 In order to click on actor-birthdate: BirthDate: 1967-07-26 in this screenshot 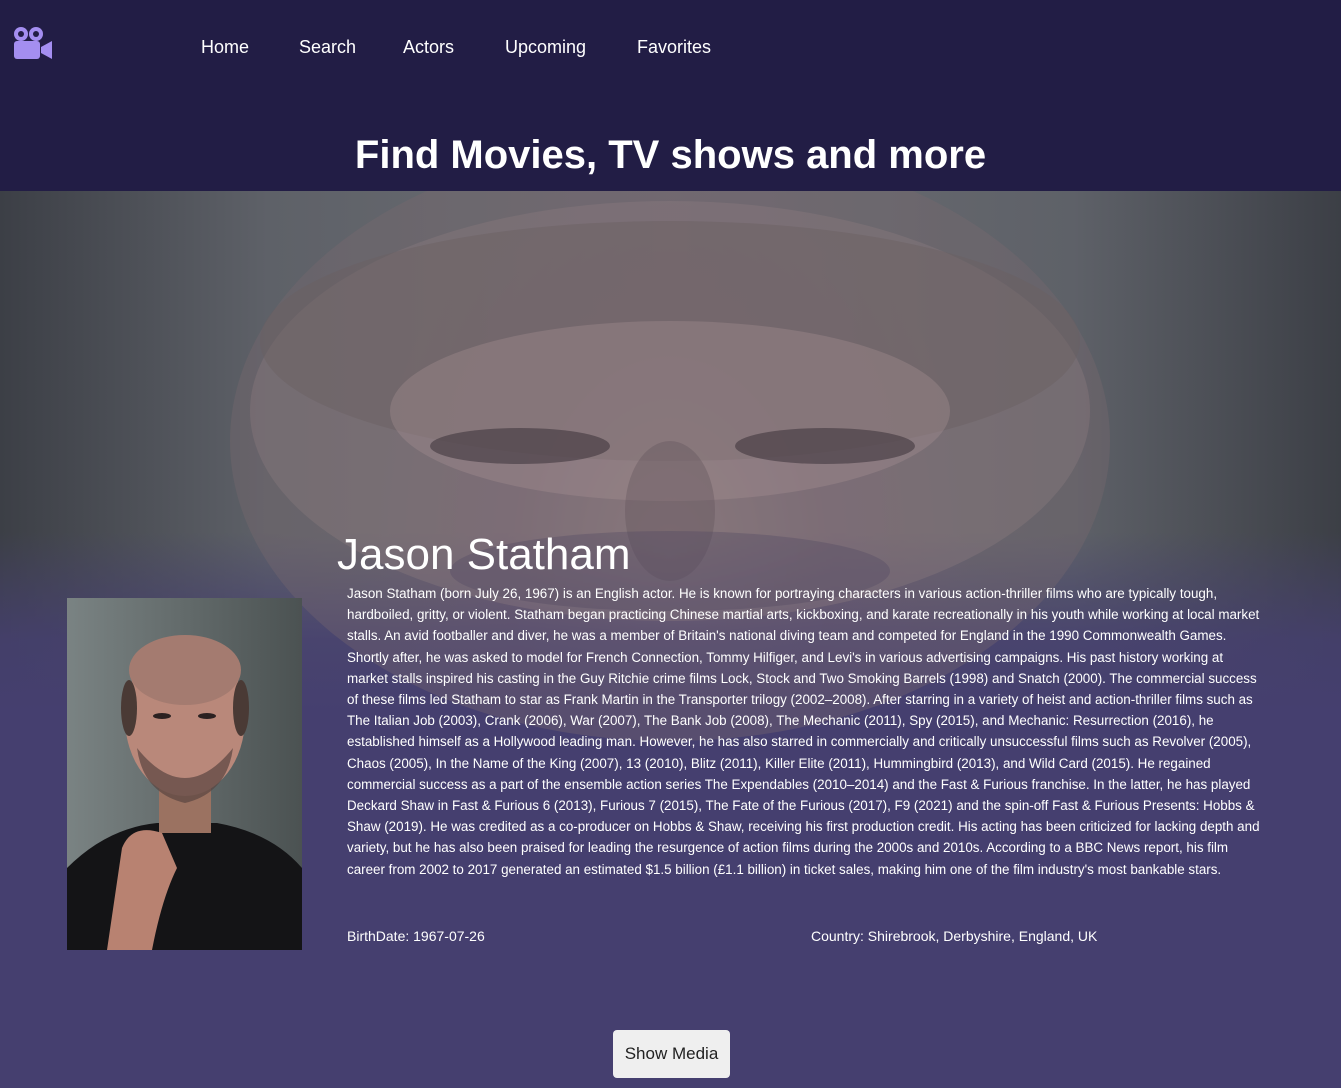, I will do `click(416, 936)`.